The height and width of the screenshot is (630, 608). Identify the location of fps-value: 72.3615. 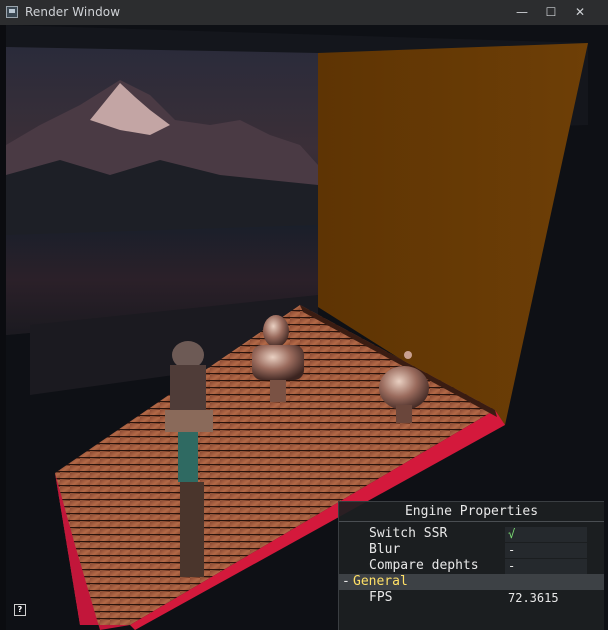
(533, 598).